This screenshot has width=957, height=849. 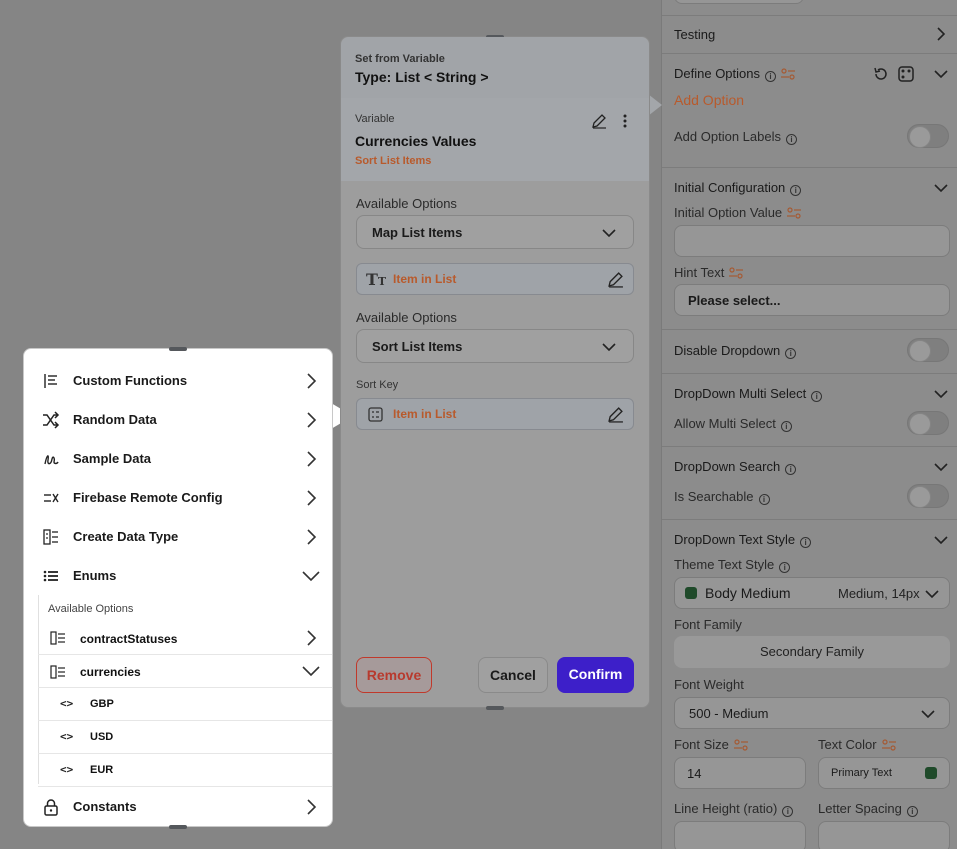 I want to click on menu-item-sample-data: Sample Data, so click(x=178, y=458).